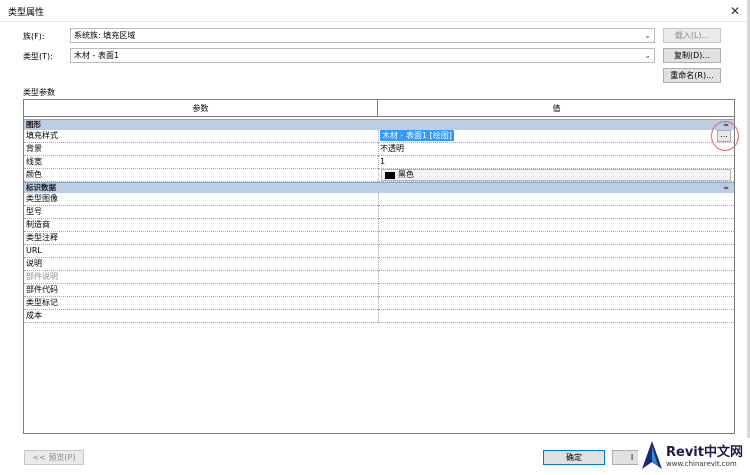 Image resolution: width=750 pixels, height=475 pixels. What do you see at coordinates (34, 315) in the screenshot?
I see `param-name: 成本` at bounding box center [34, 315].